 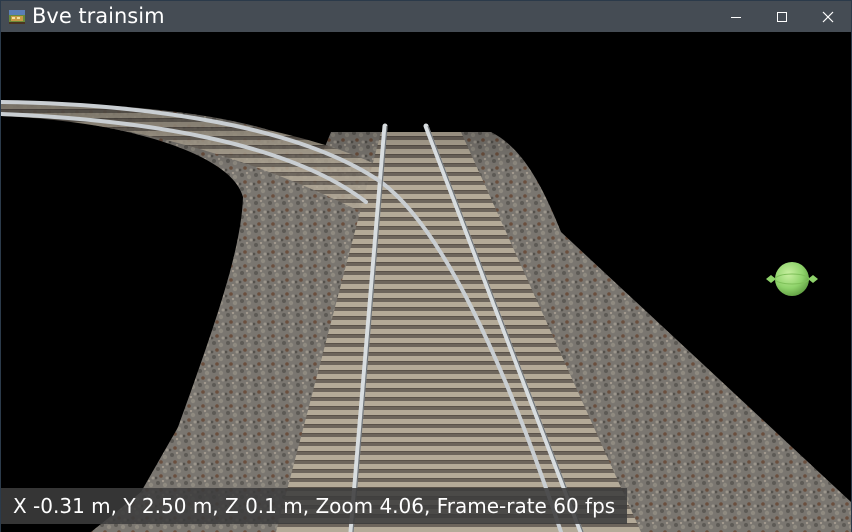 I want to click on close-icon, so click(x=828, y=17).